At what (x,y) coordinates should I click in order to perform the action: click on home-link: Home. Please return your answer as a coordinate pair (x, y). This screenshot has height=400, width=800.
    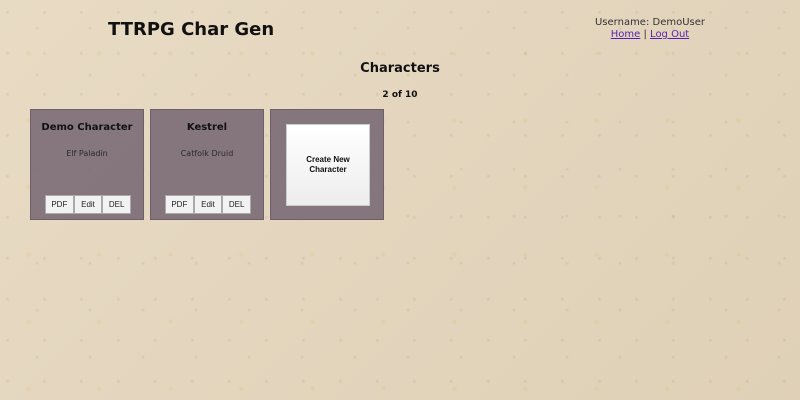
    Looking at the image, I should click on (626, 34).